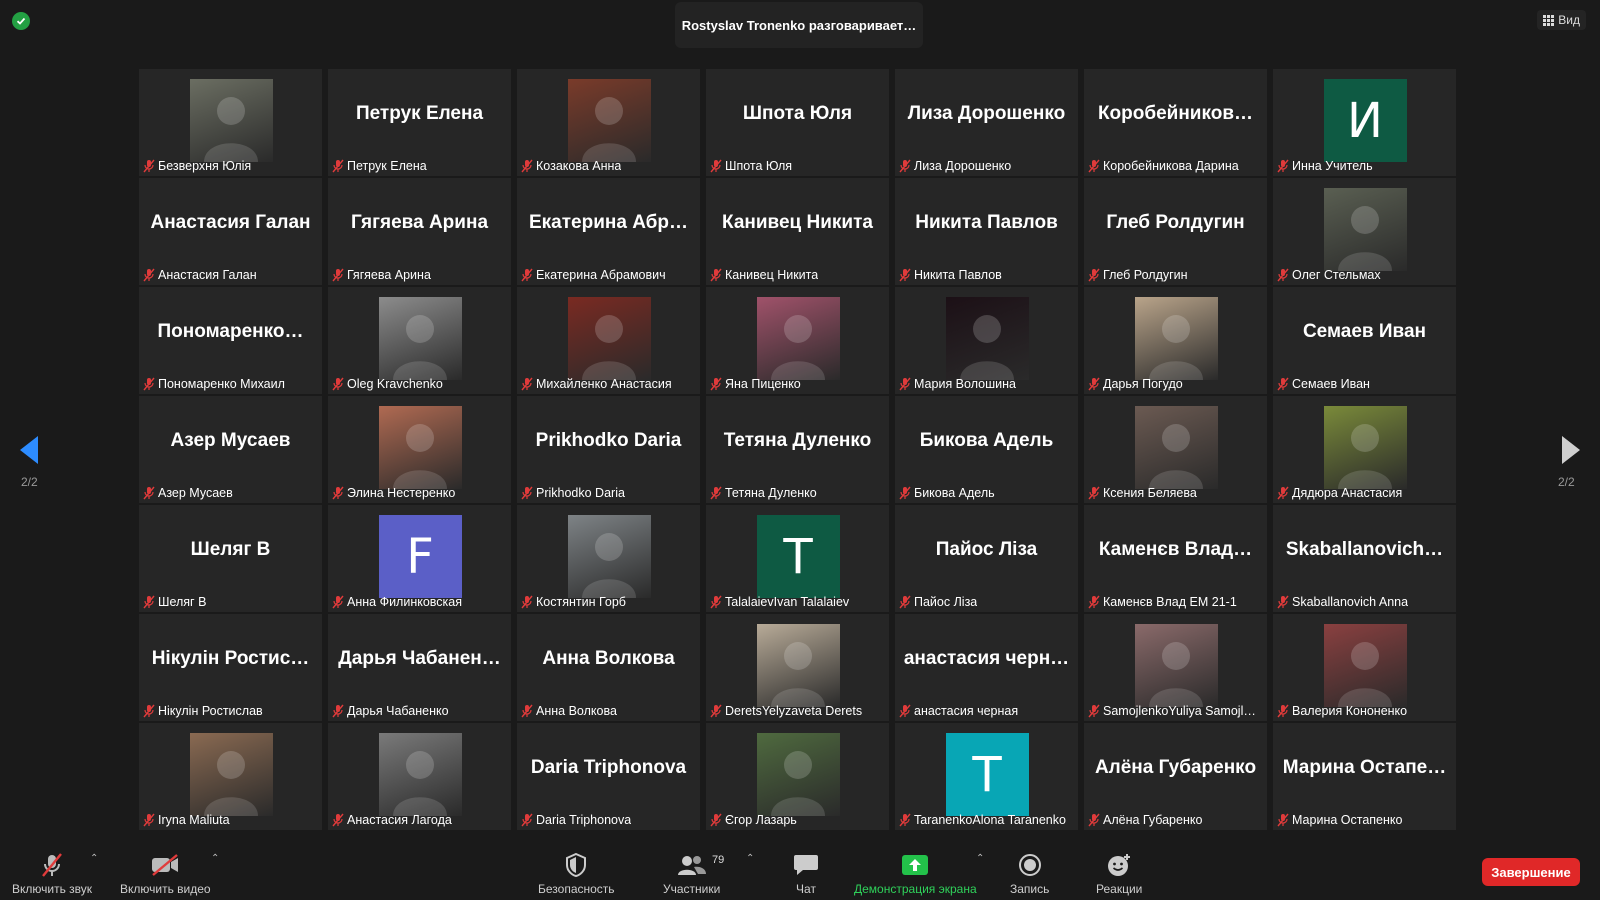 This screenshot has height=900, width=1600. What do you see at coordinates (1135, 384) in the screenshot?
I see `participant-name-label: Дарья Погудо` at bounding box center [1135, 384].